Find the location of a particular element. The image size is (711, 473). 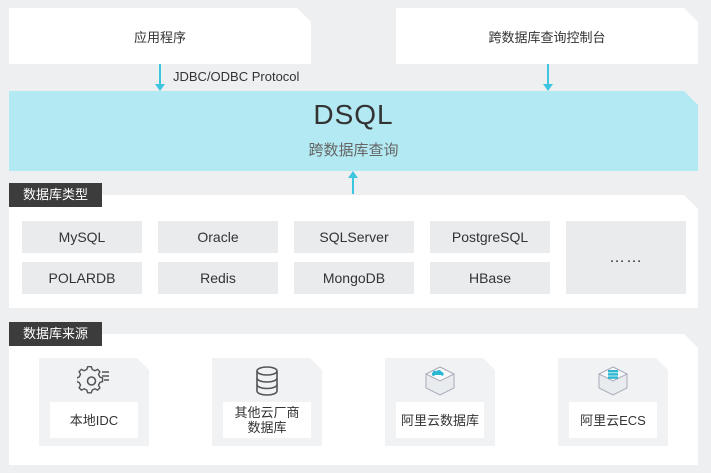

application-label: 应用程序 is located at coordinates (159, 37).